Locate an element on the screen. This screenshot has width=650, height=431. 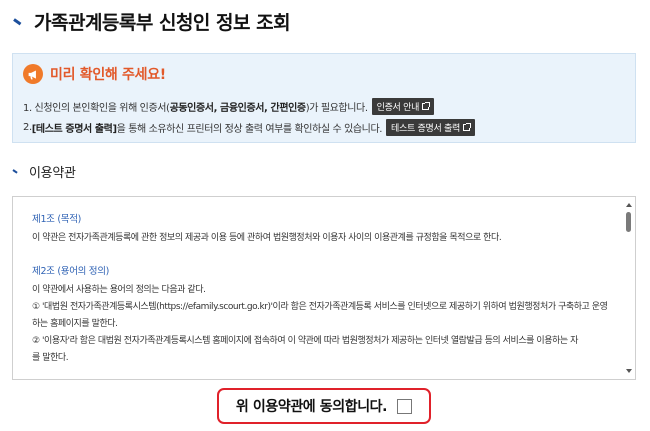
agree-terms-label: 위 이용약관에 동의합니다. is located at coordinates (312, 406).